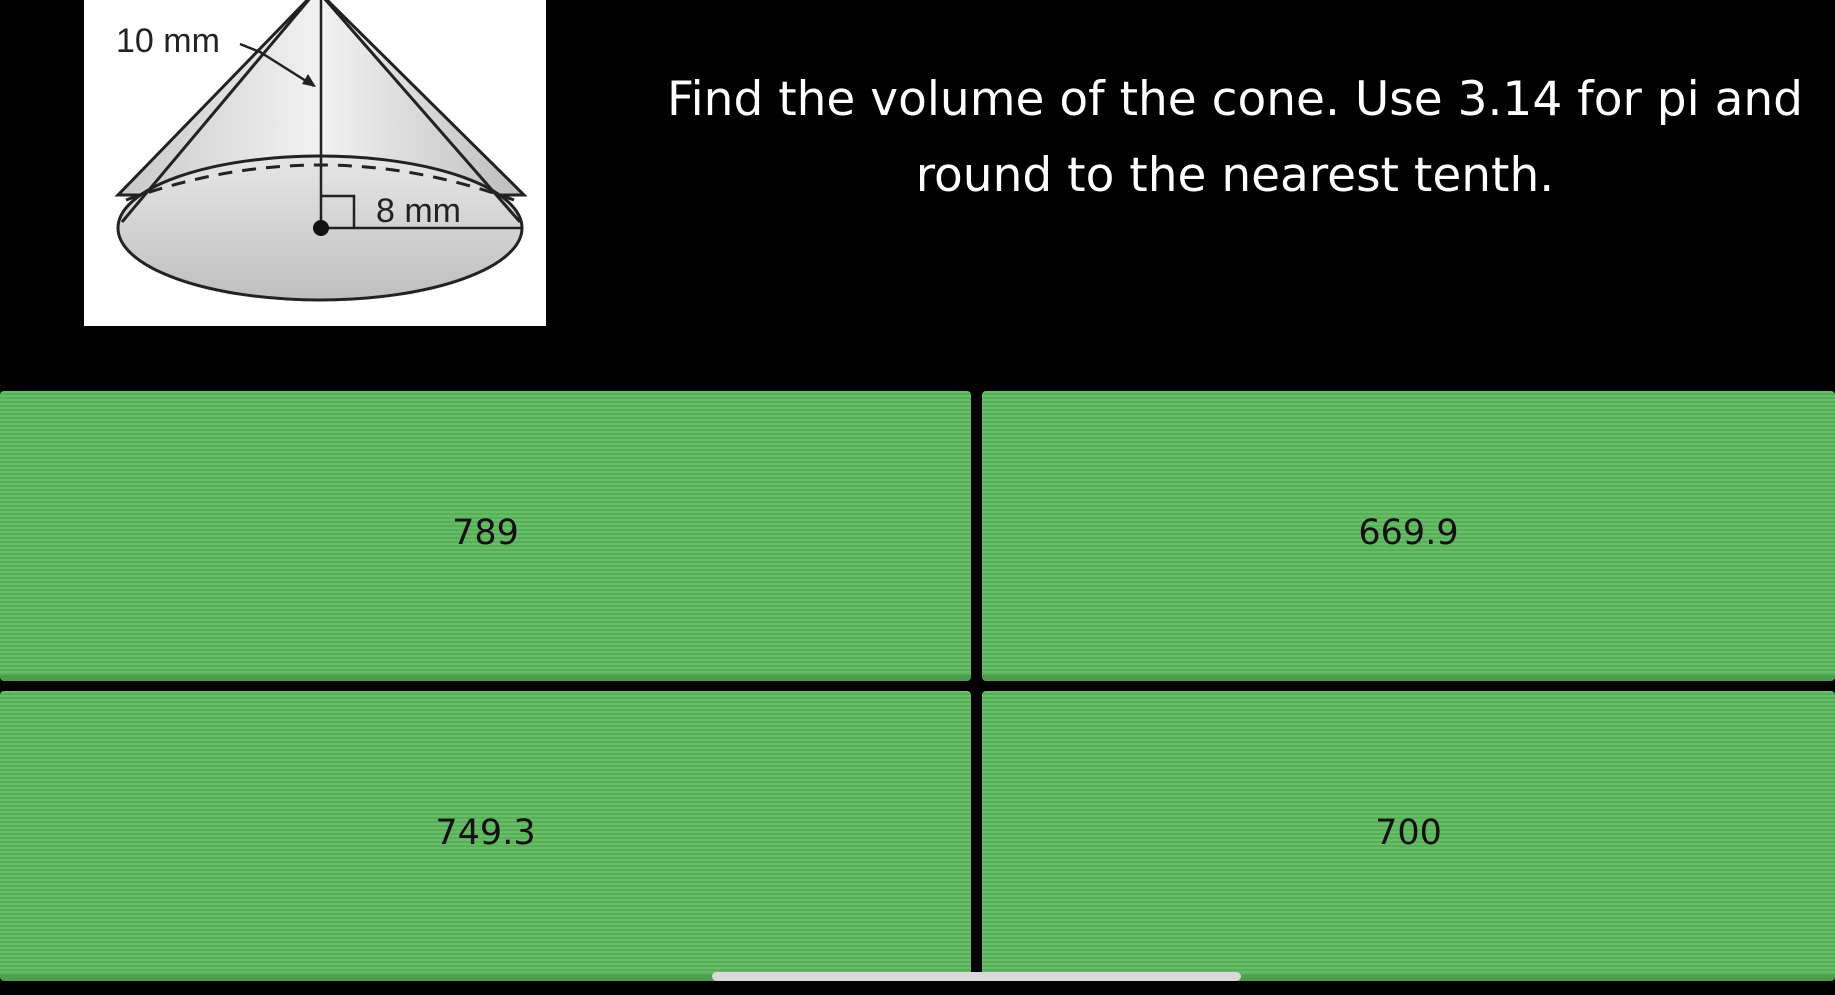  I want to click on answer-label: 700, so click(1408, 833).